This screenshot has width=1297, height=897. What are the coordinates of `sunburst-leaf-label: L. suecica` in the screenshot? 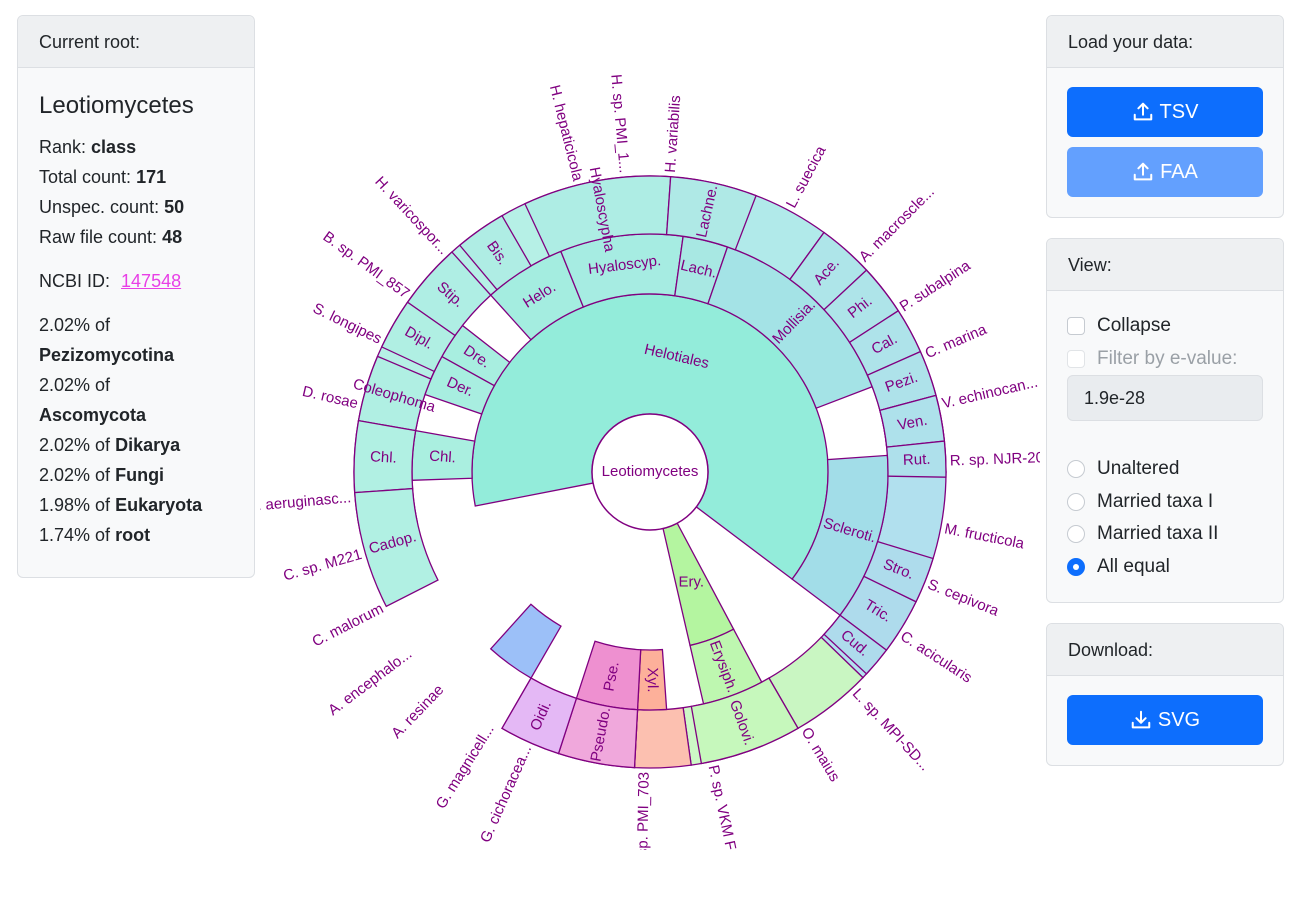 It's located at (806, 177).